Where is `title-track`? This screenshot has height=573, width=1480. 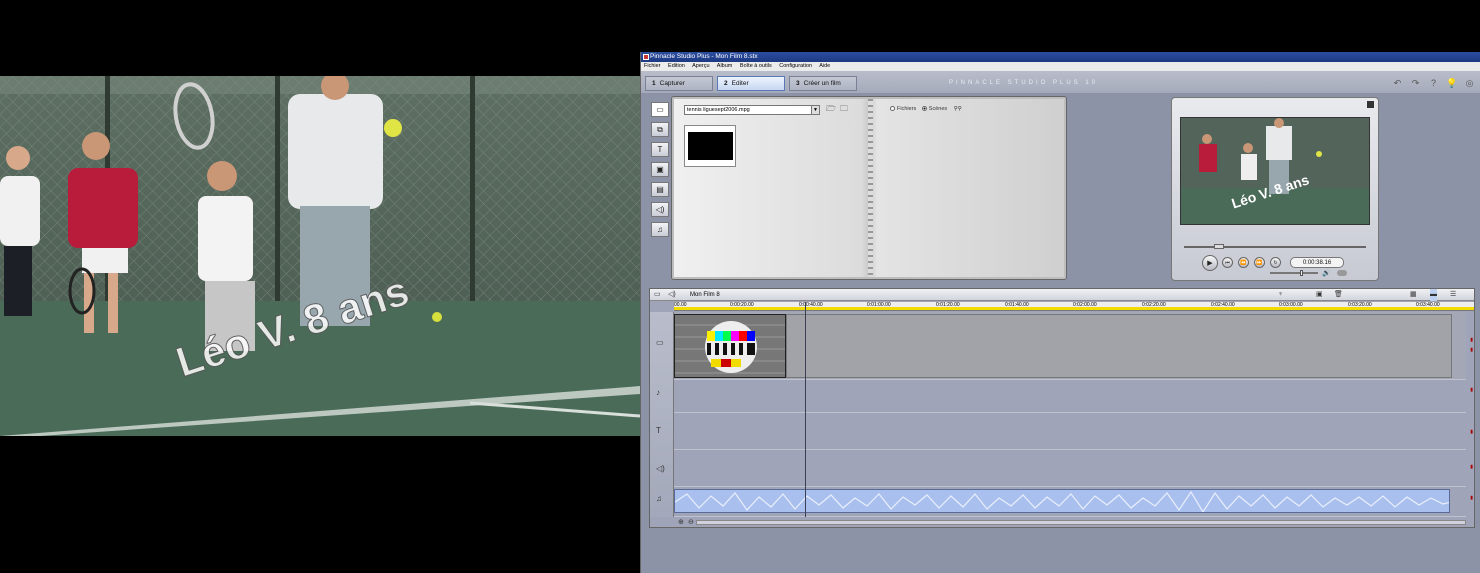
title-track is located at coordinates (1070, 432).